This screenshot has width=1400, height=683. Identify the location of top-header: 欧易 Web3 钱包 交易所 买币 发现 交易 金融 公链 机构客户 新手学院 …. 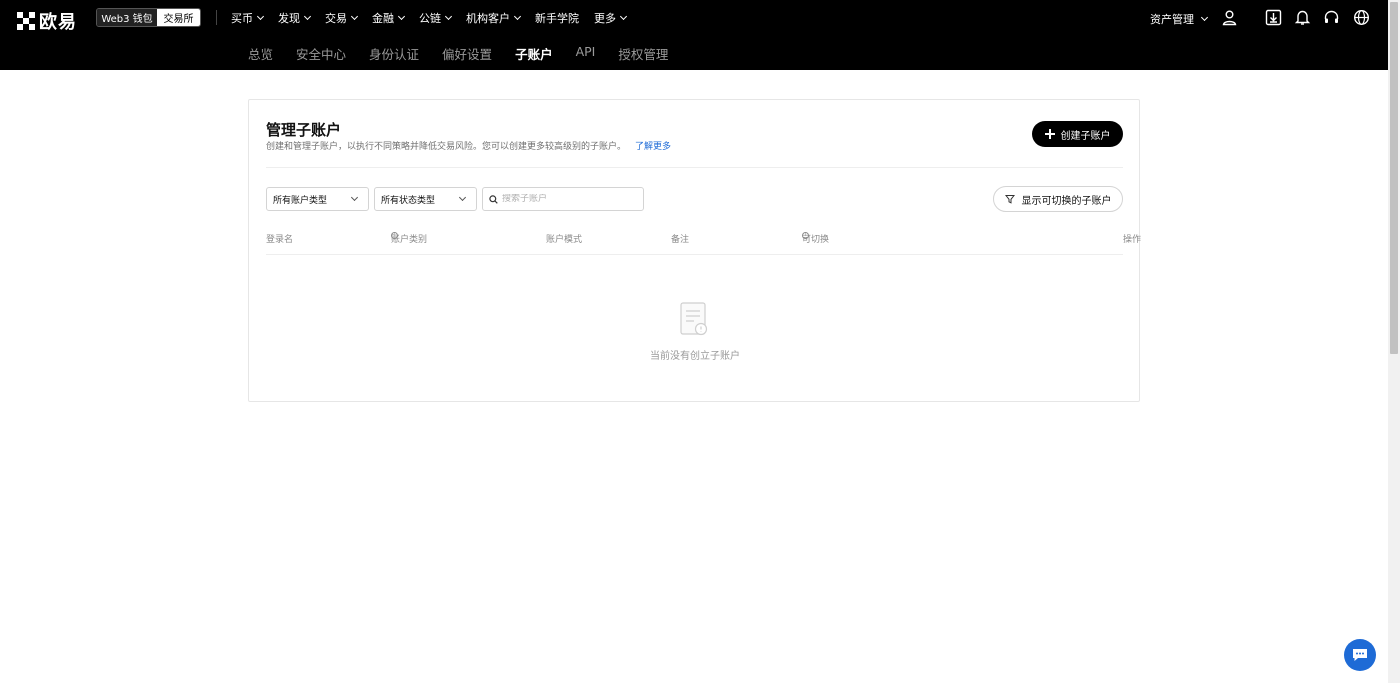
(694, 35).